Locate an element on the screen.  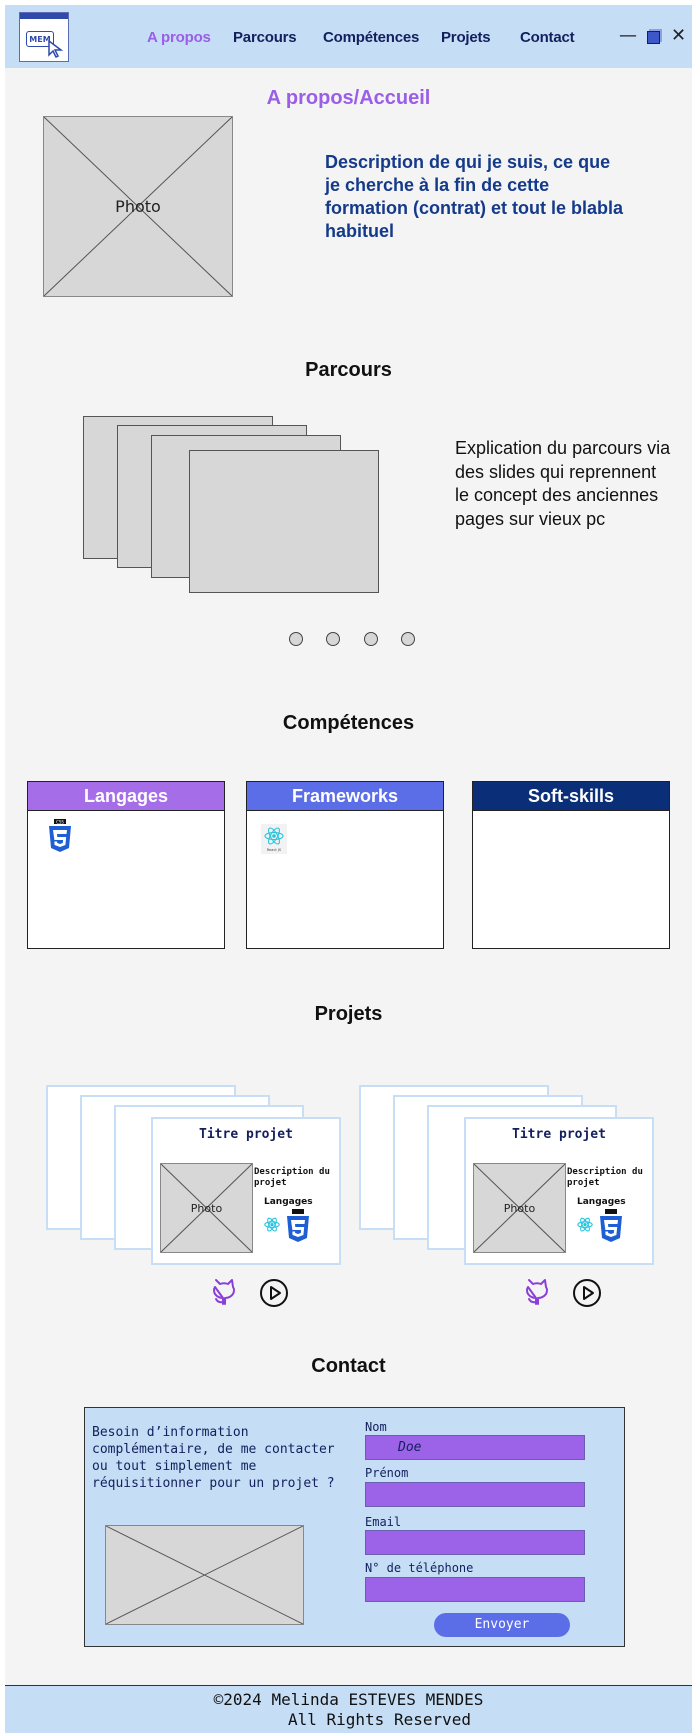
css3-icon: CSS is located at coordinates (60, 835).